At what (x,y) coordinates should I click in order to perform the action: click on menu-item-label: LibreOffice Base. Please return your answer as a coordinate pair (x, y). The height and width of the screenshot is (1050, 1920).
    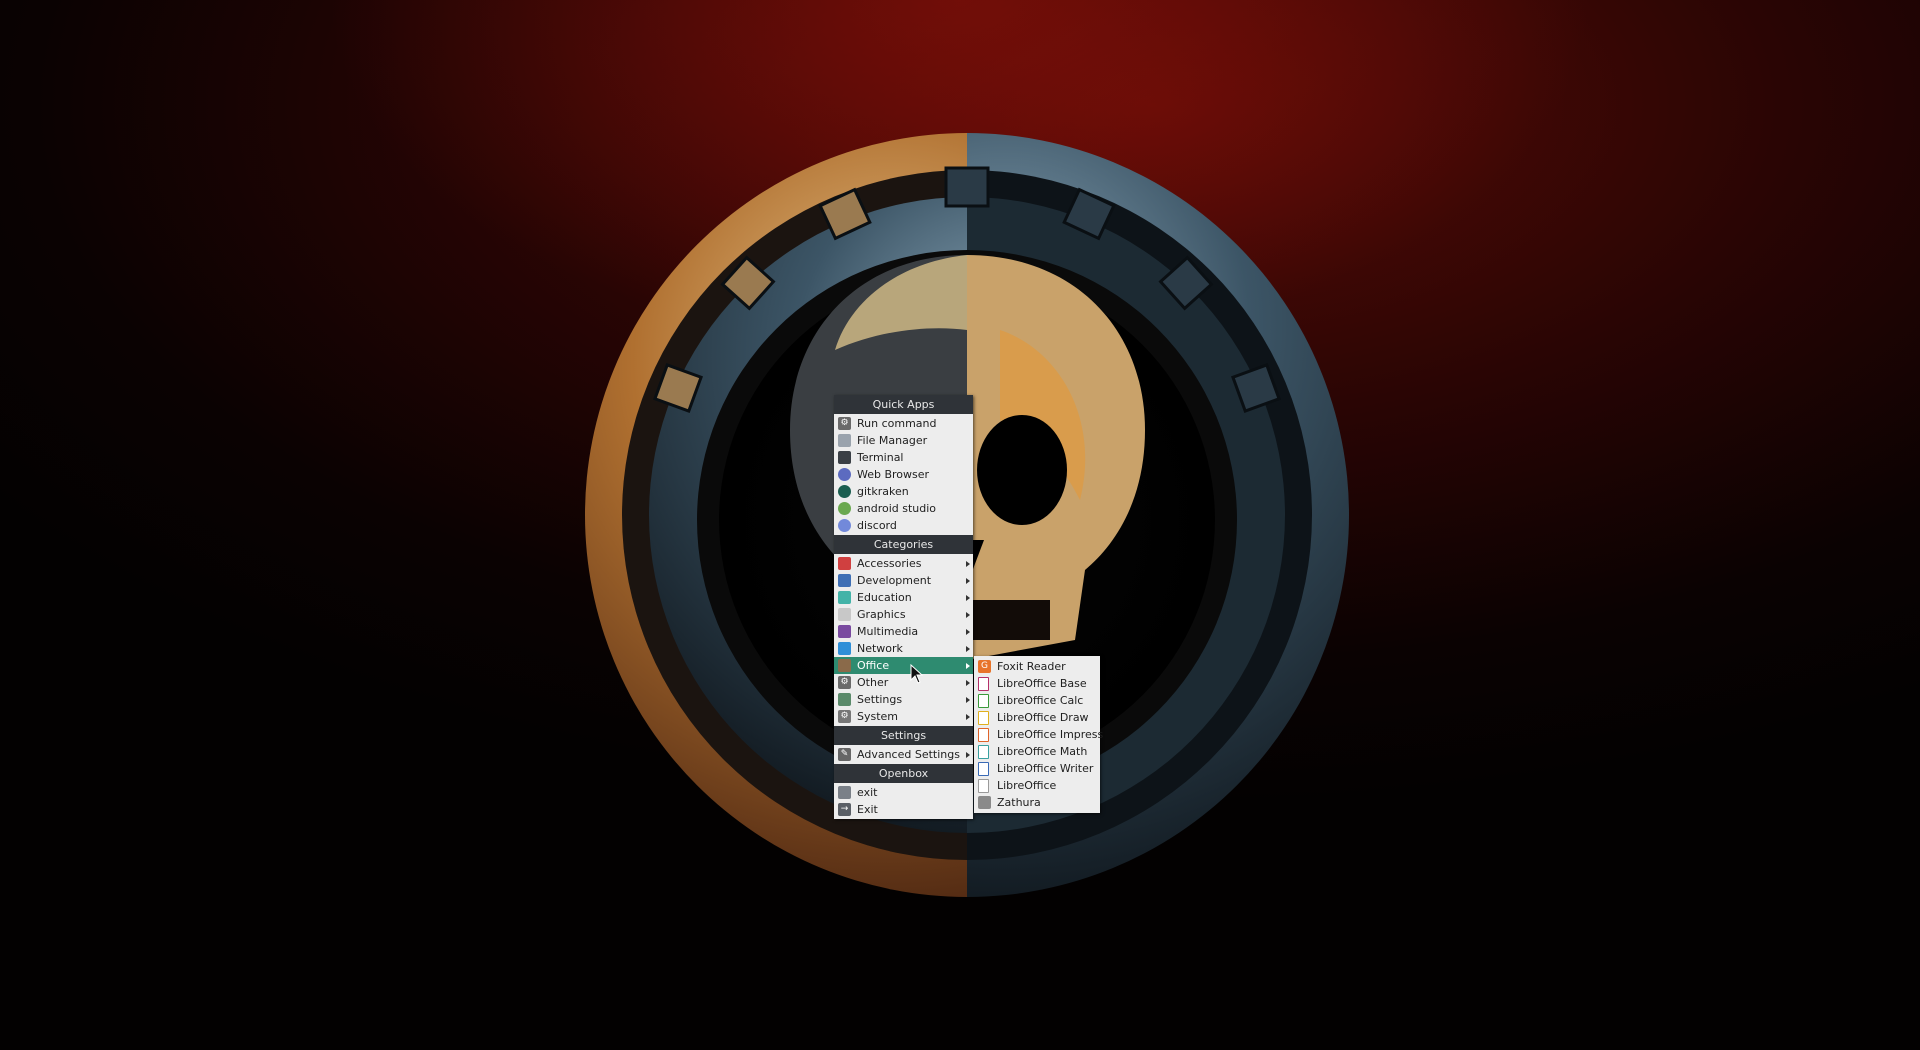
    Looking at the image, I should click on (1042, 683).